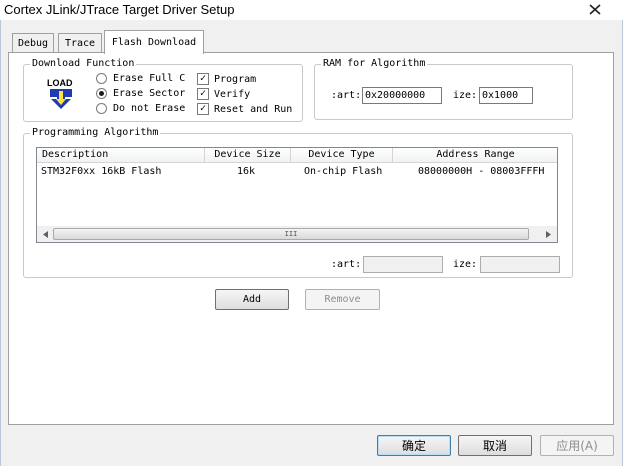  I want to click on radio-selected-dot, so click(101, 93).